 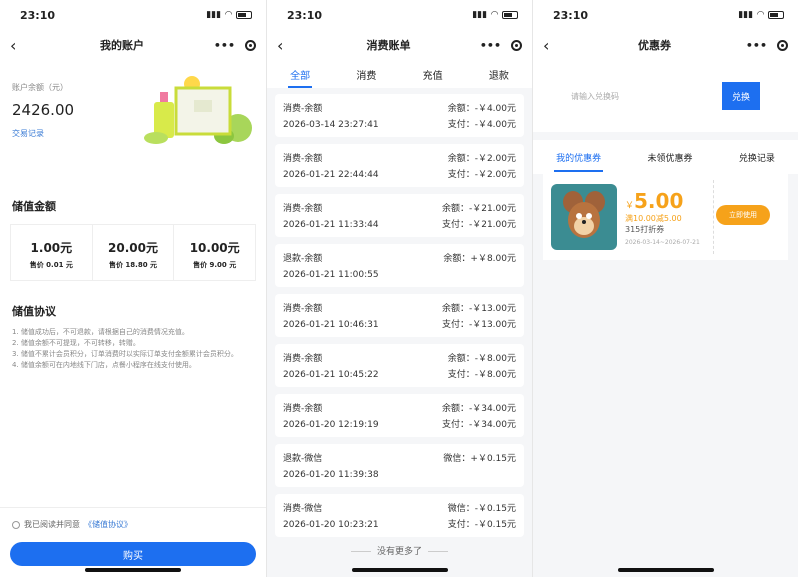 I want to click on agree-radio, so click(x=16, y=524).